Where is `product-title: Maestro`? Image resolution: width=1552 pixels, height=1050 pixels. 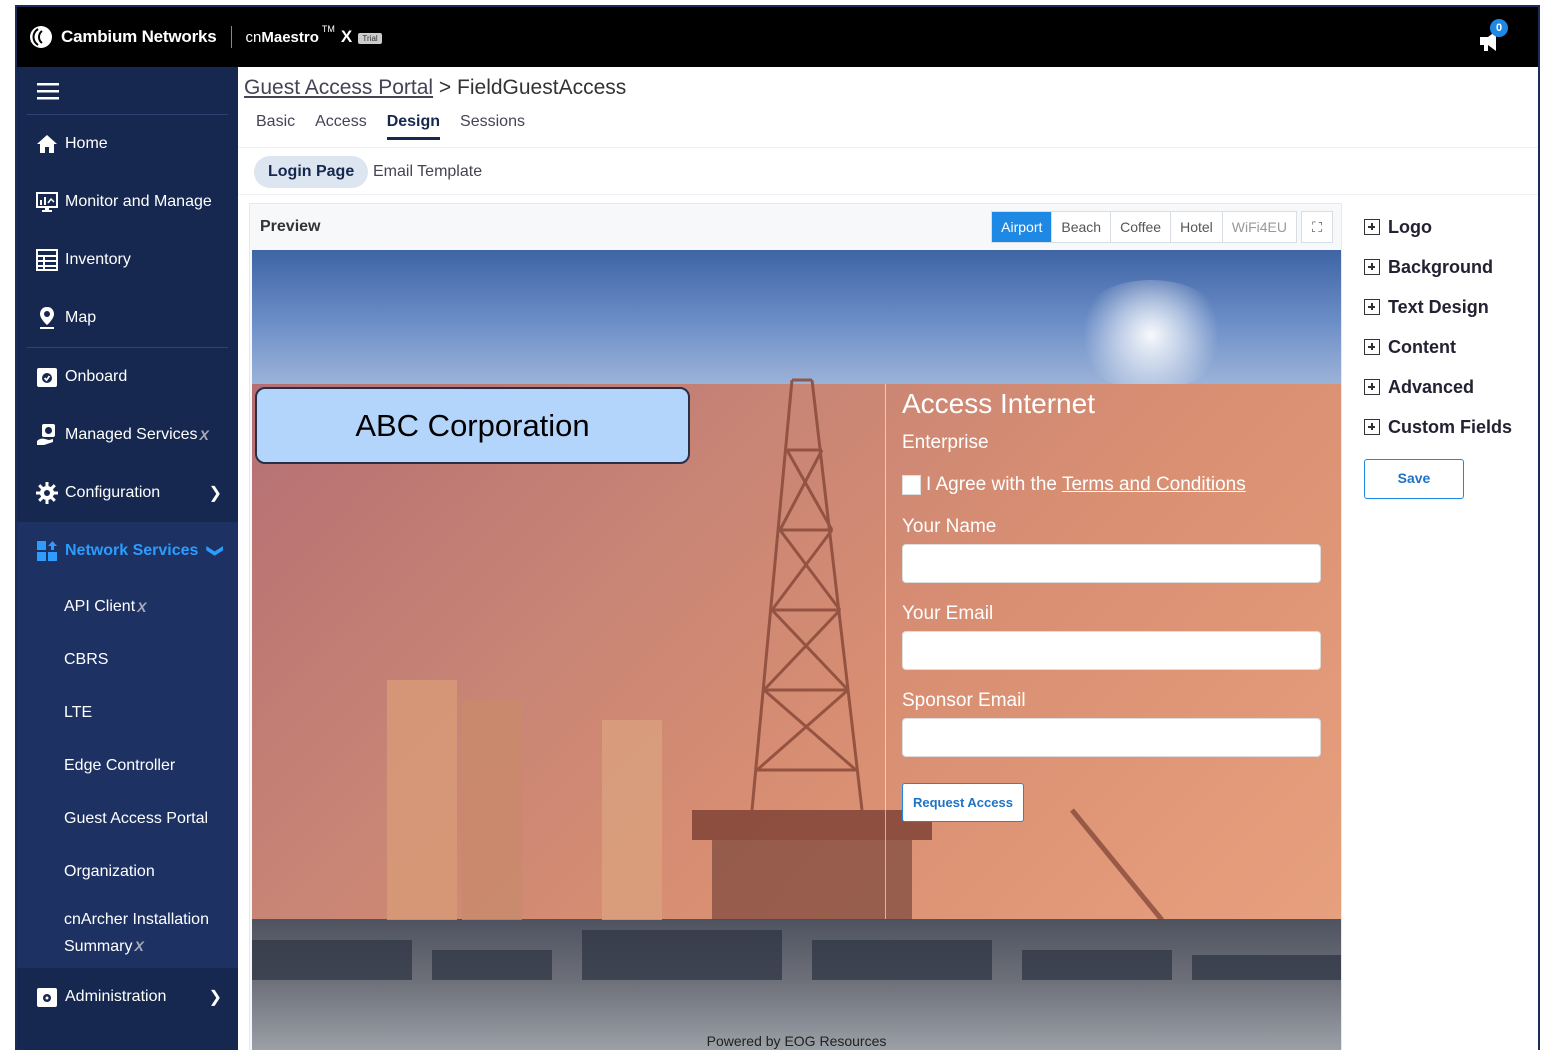 product-title: Maestro is located at coordinates (290, 37).